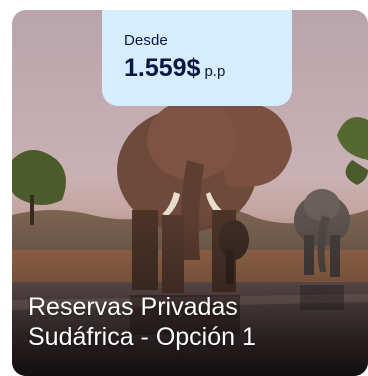 Image resolution: width=368 pixels, height=376 pixels. Describe the element at coordinates (133, 307) in the screenshot. I see `tour-title-line-1: Reservas Privadas` at that location.